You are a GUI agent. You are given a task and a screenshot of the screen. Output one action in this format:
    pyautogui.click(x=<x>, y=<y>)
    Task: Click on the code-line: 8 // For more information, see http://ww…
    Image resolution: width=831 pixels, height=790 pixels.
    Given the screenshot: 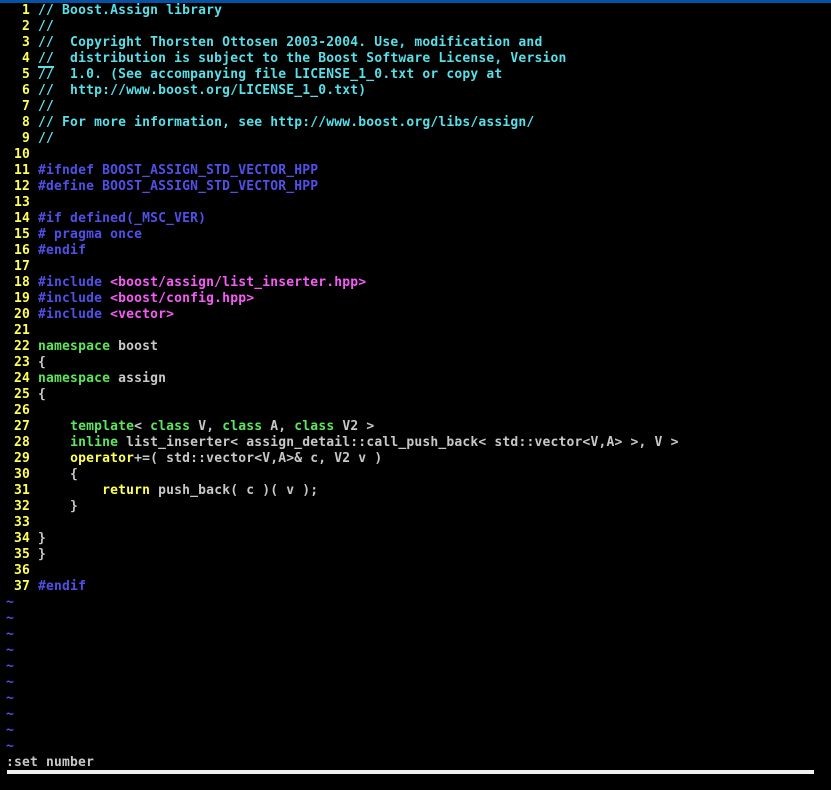 What is the action you would take?
    pyautogui.click(x=418, y=123)
    